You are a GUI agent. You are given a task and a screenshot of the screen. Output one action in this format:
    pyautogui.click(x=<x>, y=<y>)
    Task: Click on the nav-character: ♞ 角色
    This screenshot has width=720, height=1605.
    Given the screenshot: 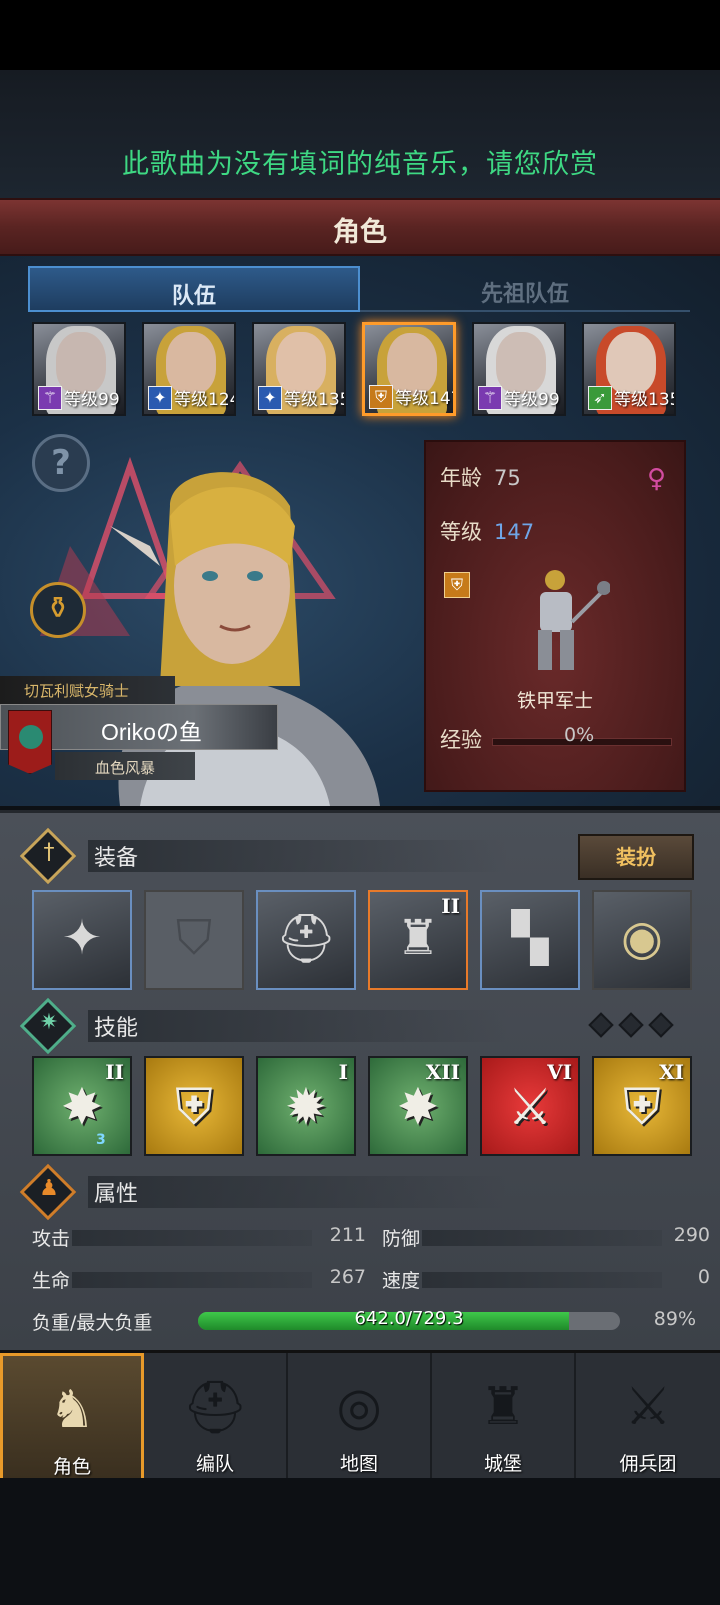 What is the action you would take?
    pyautogui.click(x=72, y=1417)
    